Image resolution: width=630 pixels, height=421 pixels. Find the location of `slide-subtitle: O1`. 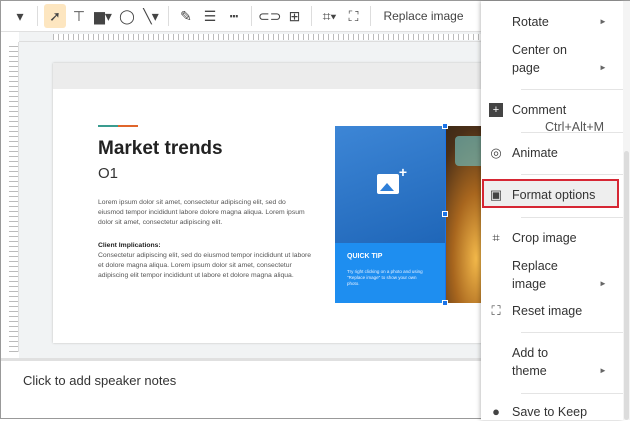

slide-subtitle: O1 is located at coordinates (108, 173).